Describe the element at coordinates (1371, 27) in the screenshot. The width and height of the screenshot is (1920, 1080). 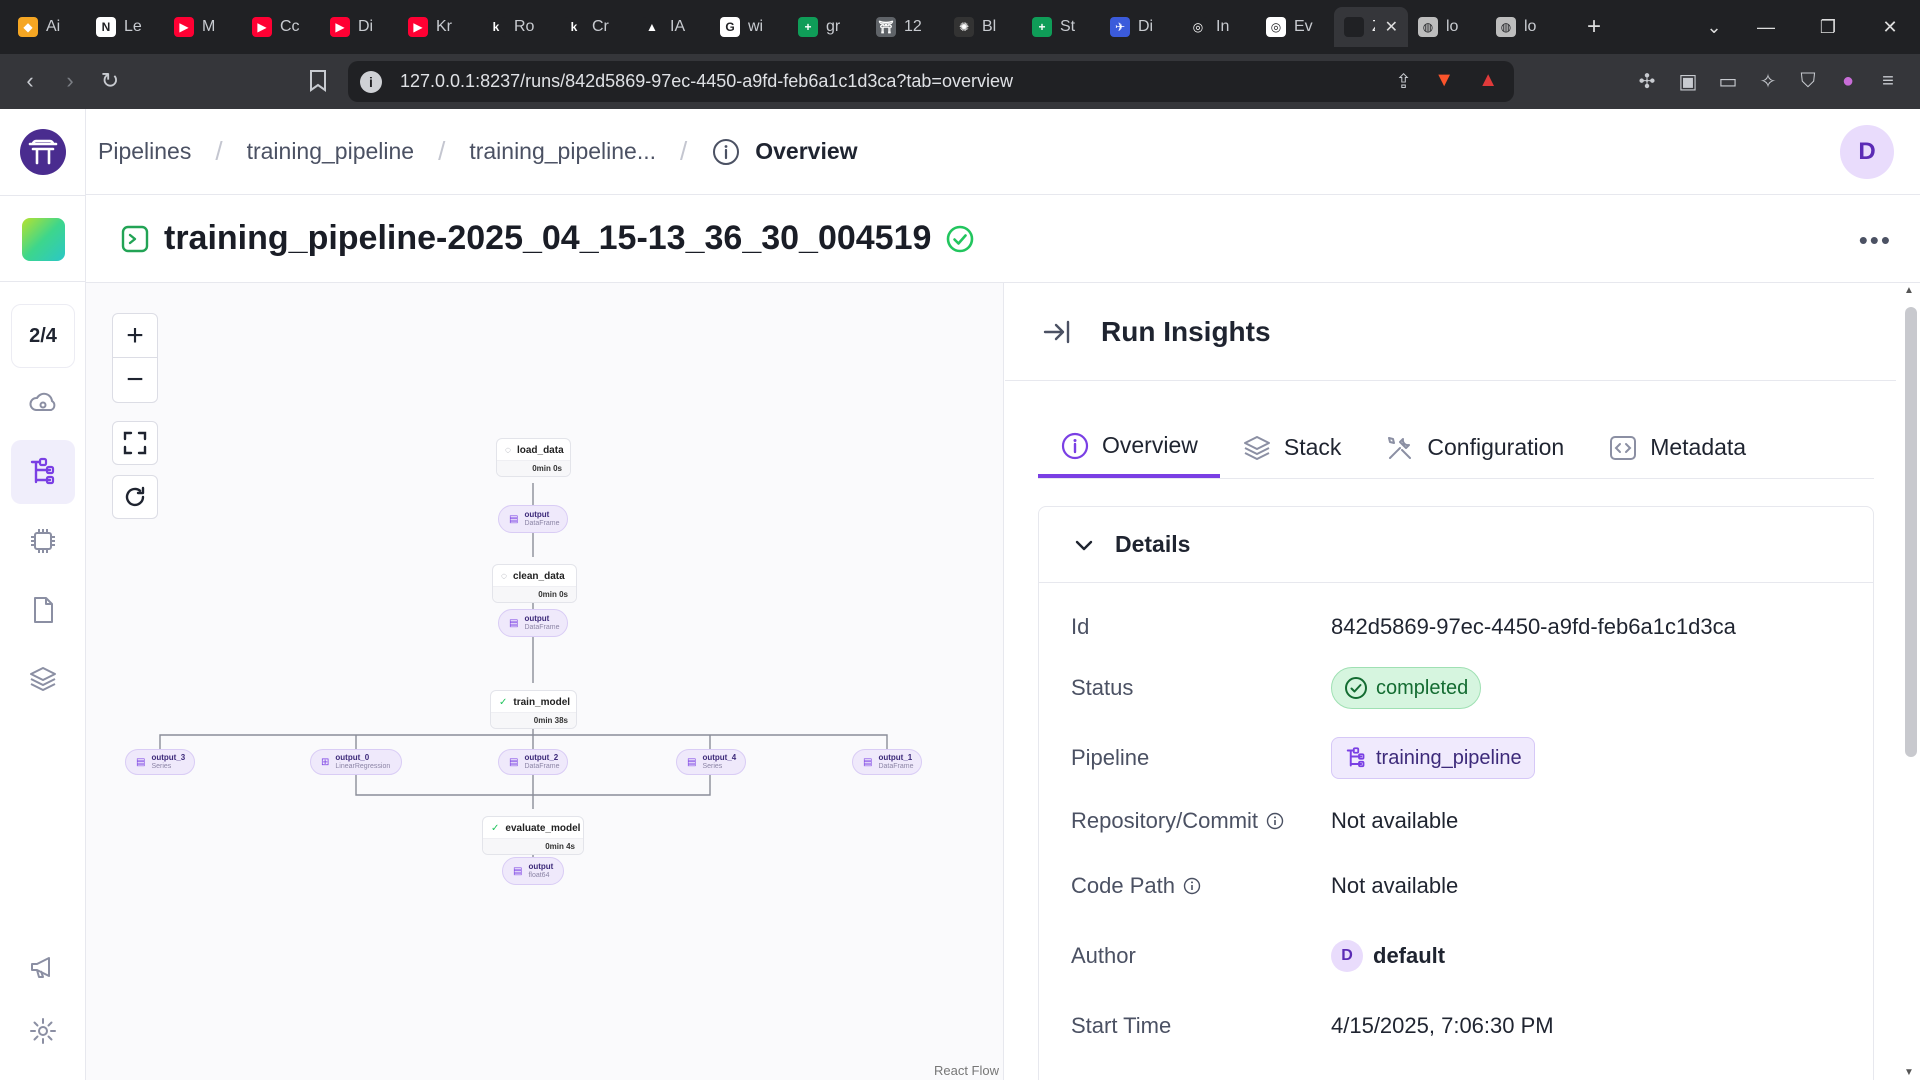
I see `browser-tab: Ze ✕` at that location.